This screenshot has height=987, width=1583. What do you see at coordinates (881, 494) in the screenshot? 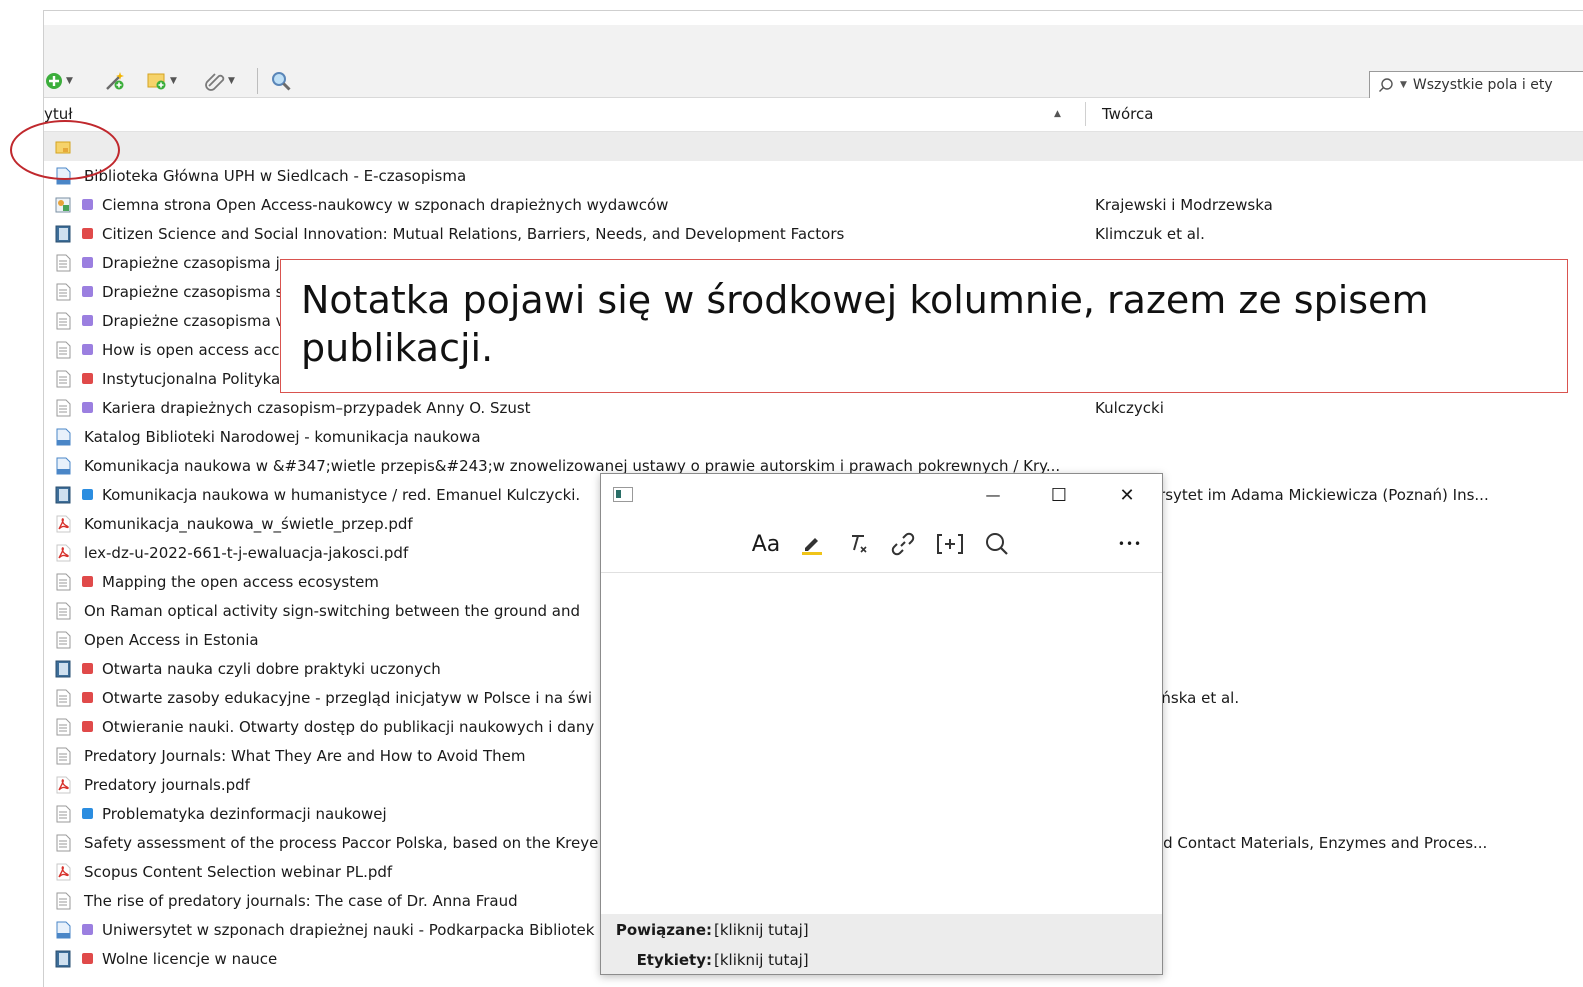
I see `note-window-titlebar: — ☐ ✕` at bounding box center [881, 494].